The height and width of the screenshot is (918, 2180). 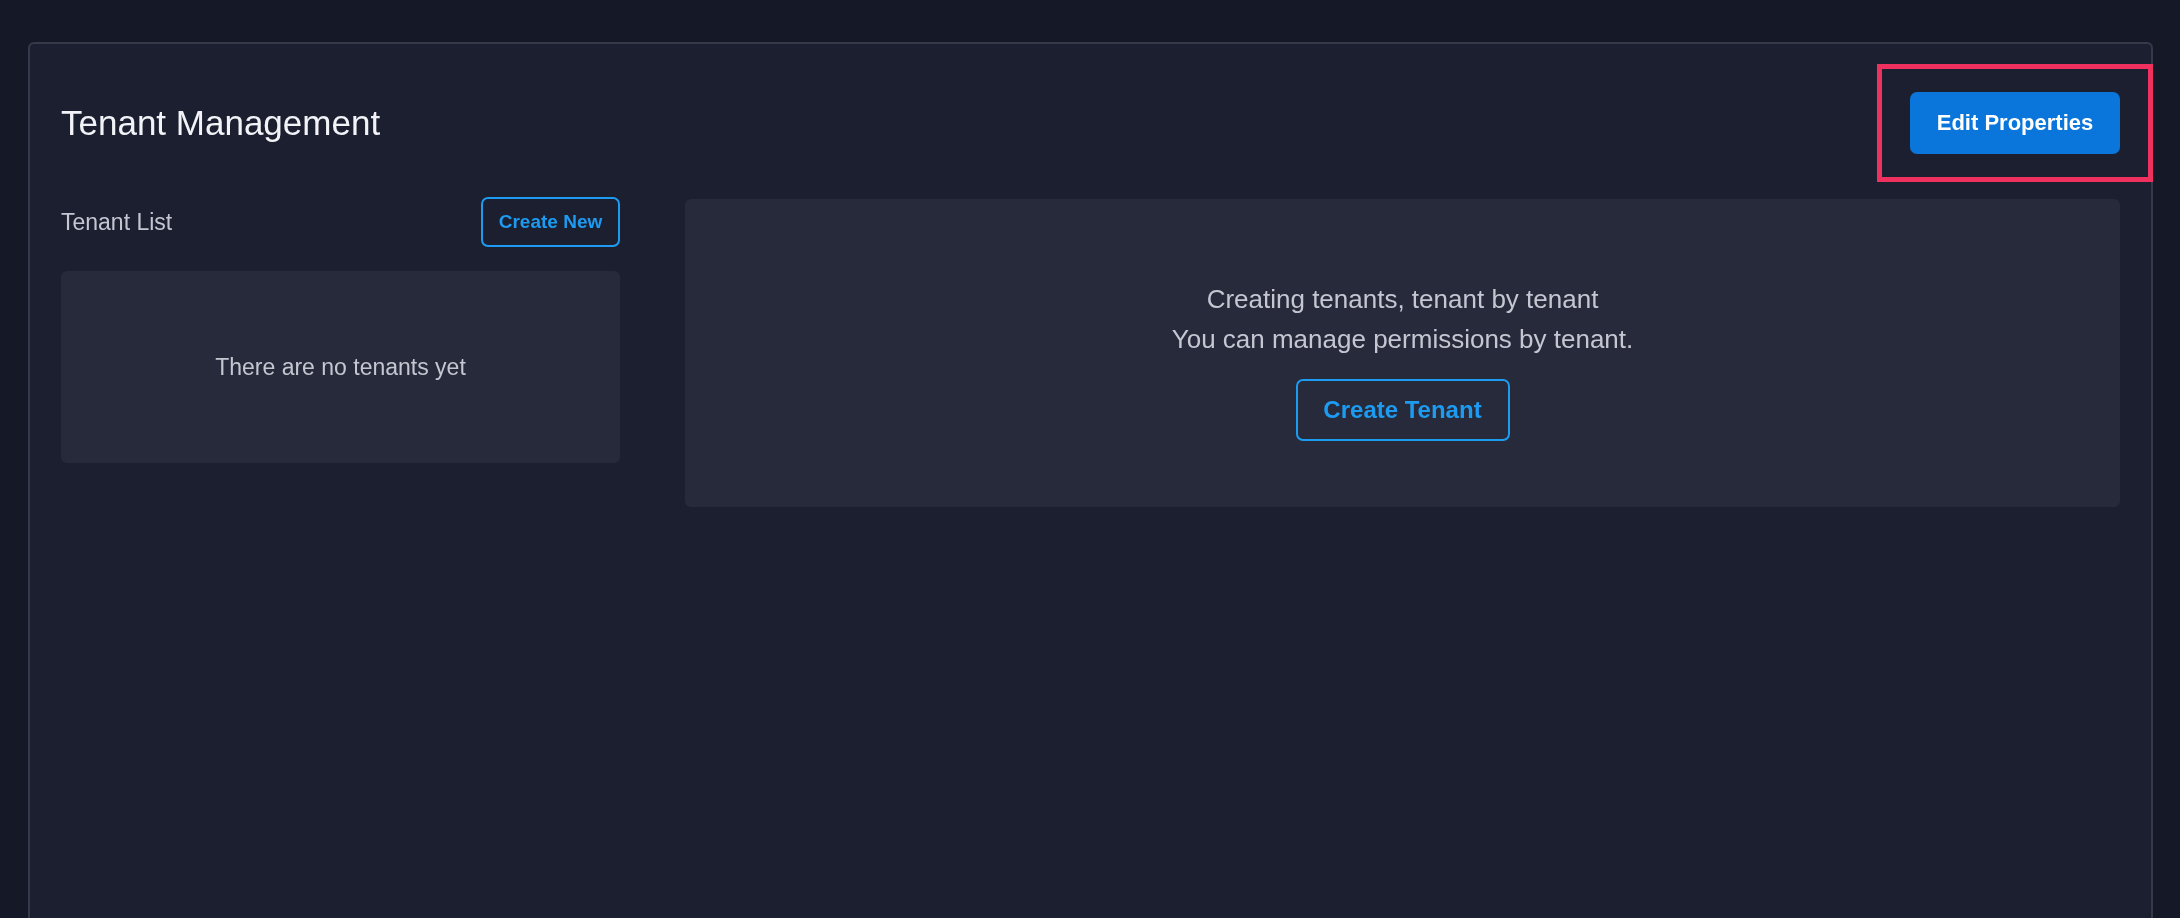 I want to click on intro-text: Creating tenants, tenant by tenant, so click(x=1402, y=299).